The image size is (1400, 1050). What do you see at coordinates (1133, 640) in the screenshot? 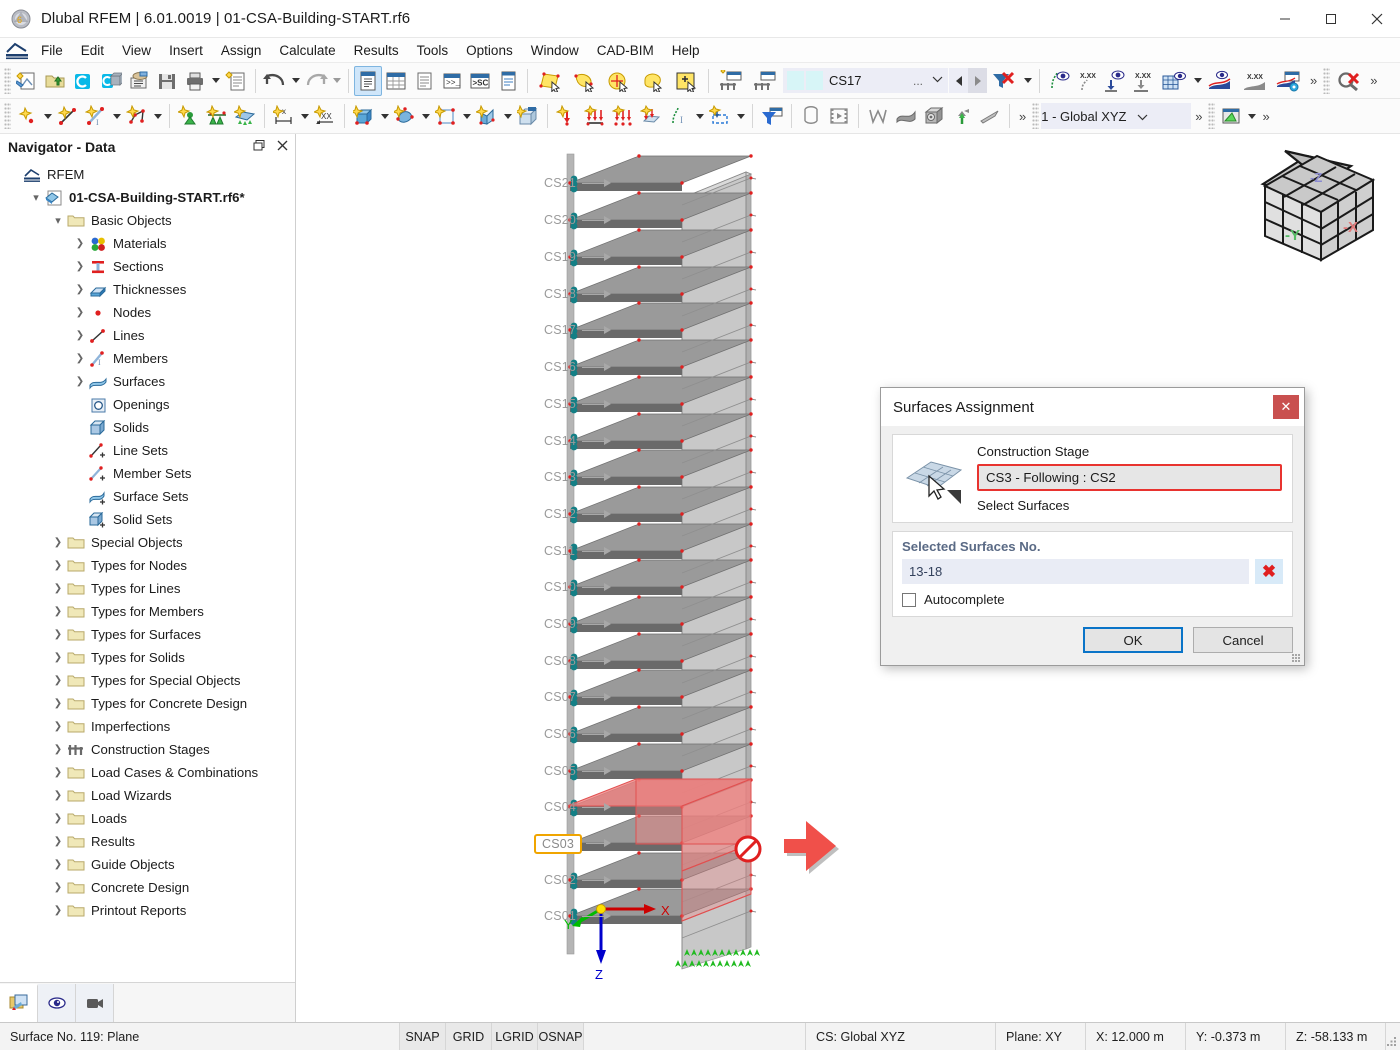
I see `ok-button: OK` at bounding box center [1133, 640].